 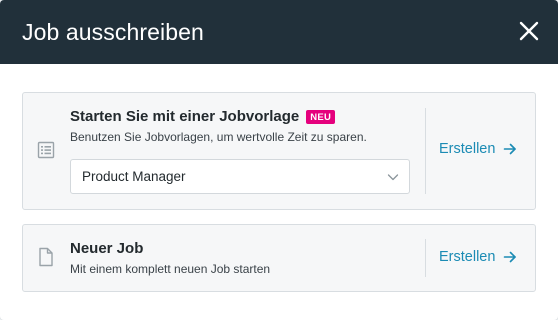 What do you see at coordinates (185, 116) in the screenshot?
I see `template-card-title: Starten Sie mit einer Jobvorlage` at bounding box center [185, 116].